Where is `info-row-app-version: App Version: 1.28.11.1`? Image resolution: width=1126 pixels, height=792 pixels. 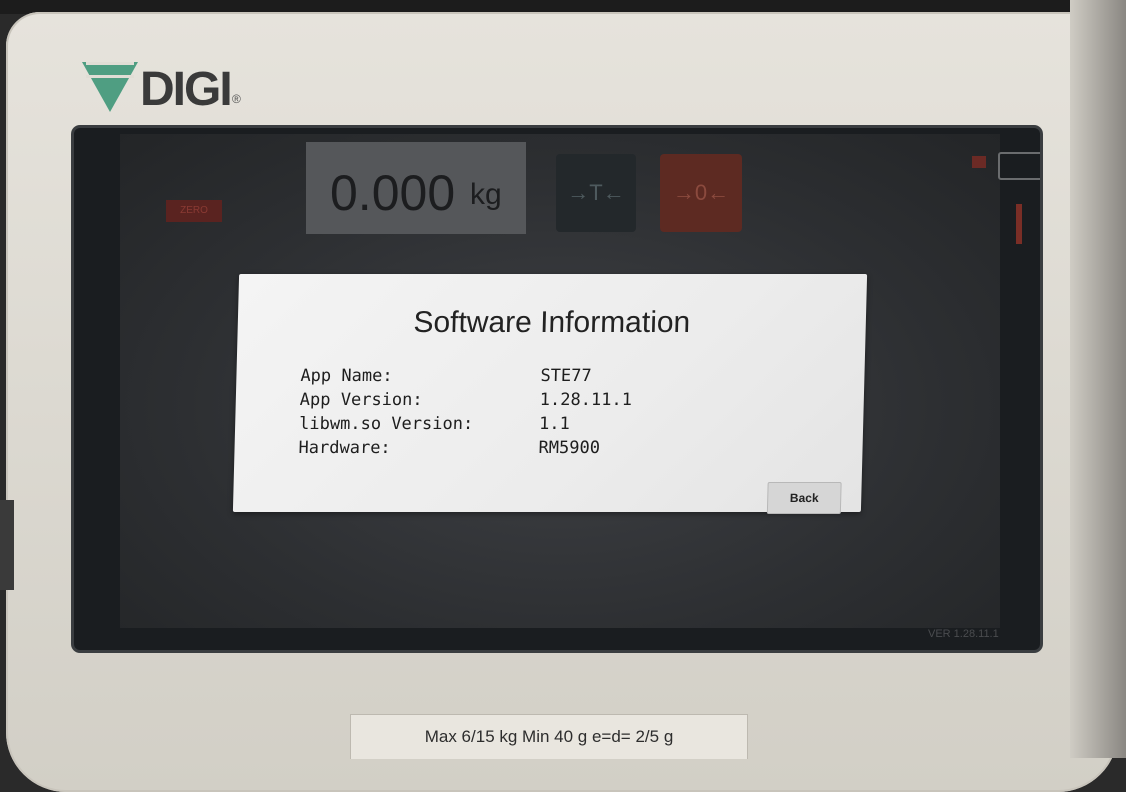
info-row-app-version: App Version: 1.28.11.1 is located at coordinates (466, 400).